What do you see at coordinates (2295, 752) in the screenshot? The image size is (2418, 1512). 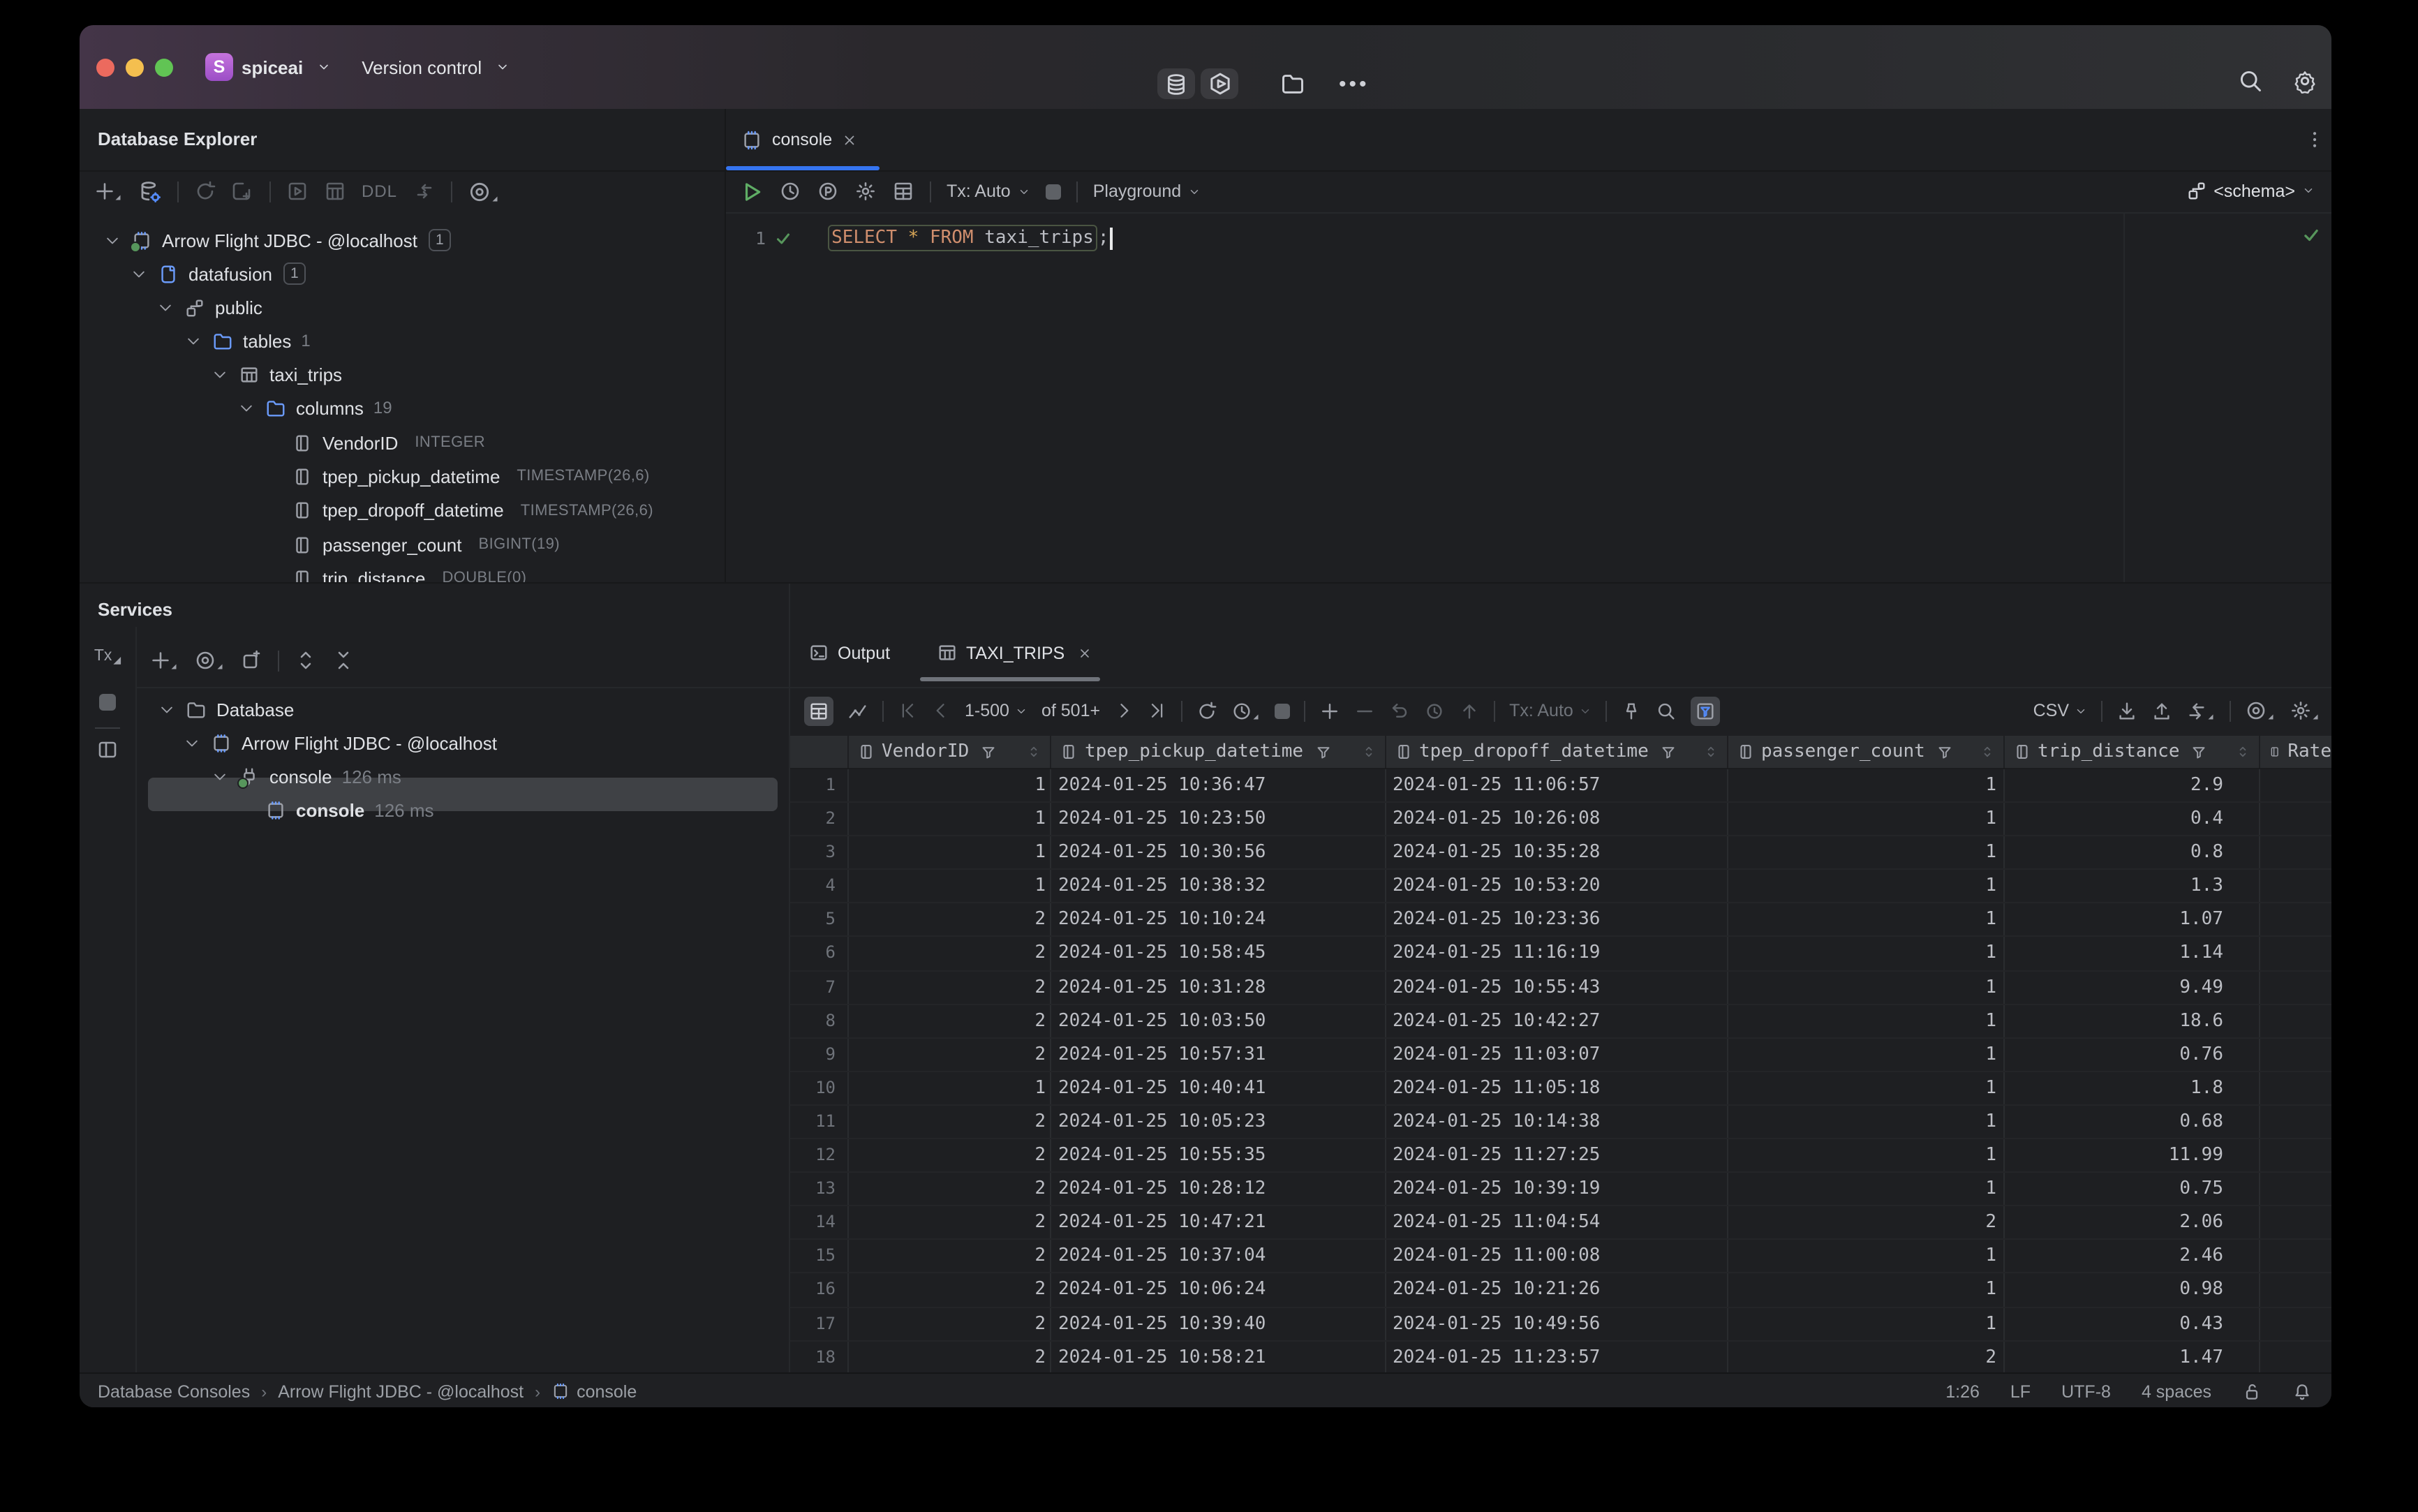 I see `header-rate: Rate` at bounding box center [2295, 752].